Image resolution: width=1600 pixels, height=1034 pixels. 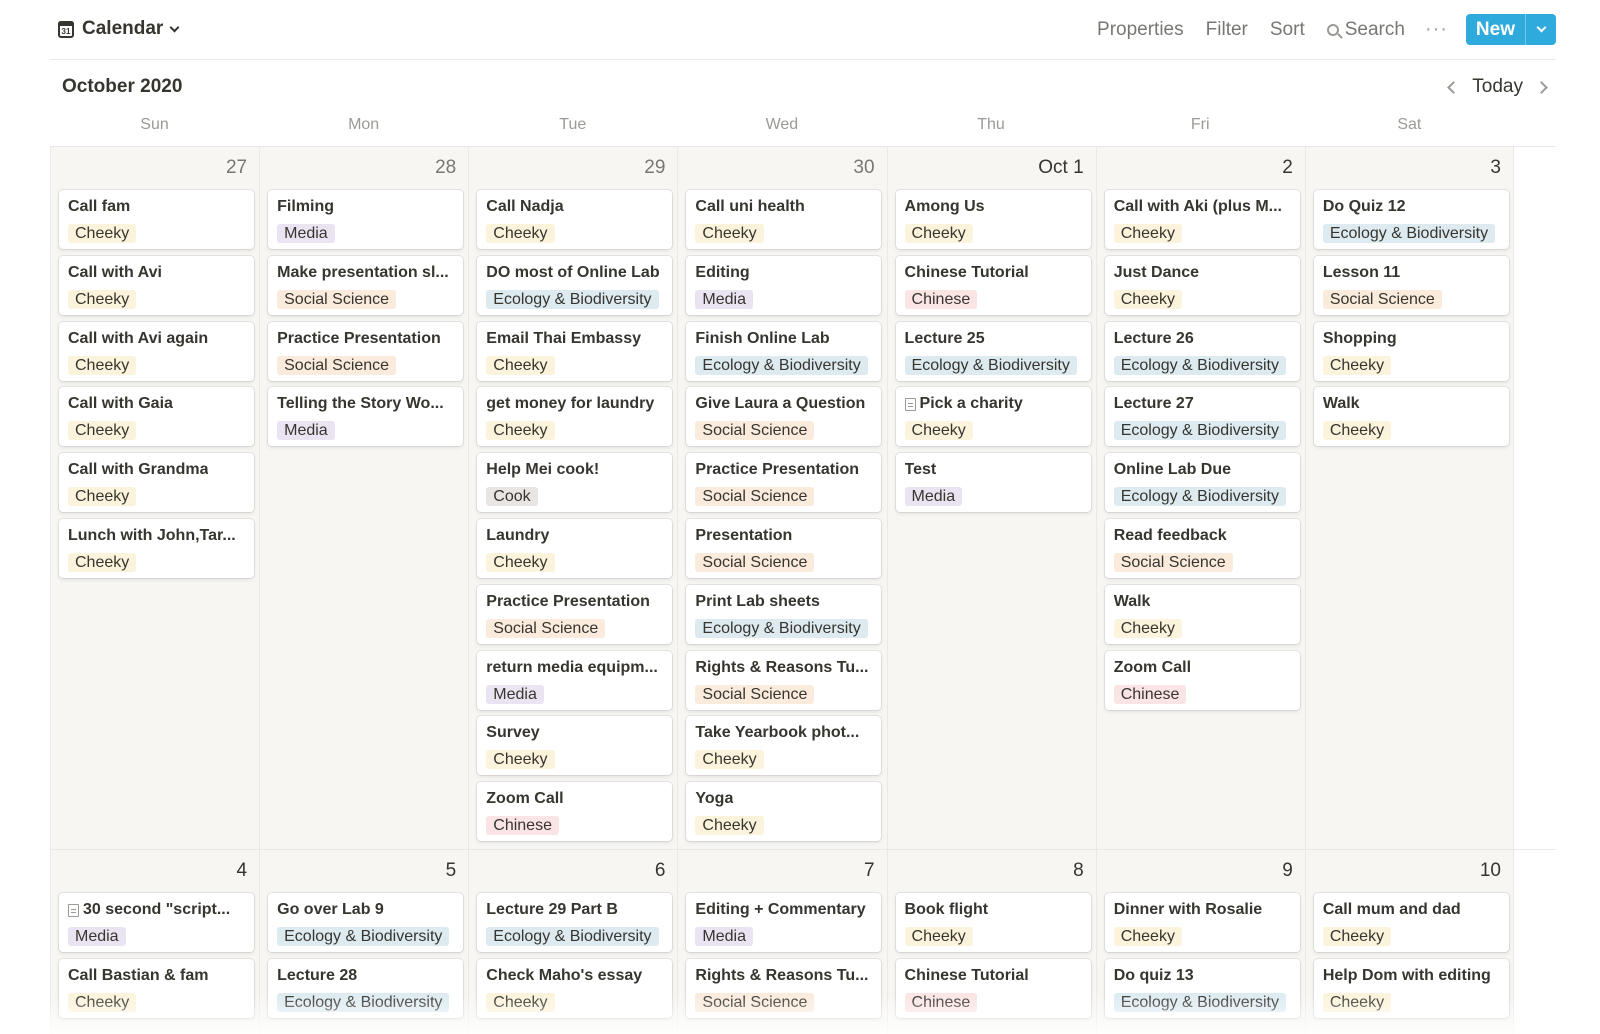 What do you see at coordinates (1540, 29) in the screenshot?
I see `new-dropdown-button` at bounding box center [1540, 29].